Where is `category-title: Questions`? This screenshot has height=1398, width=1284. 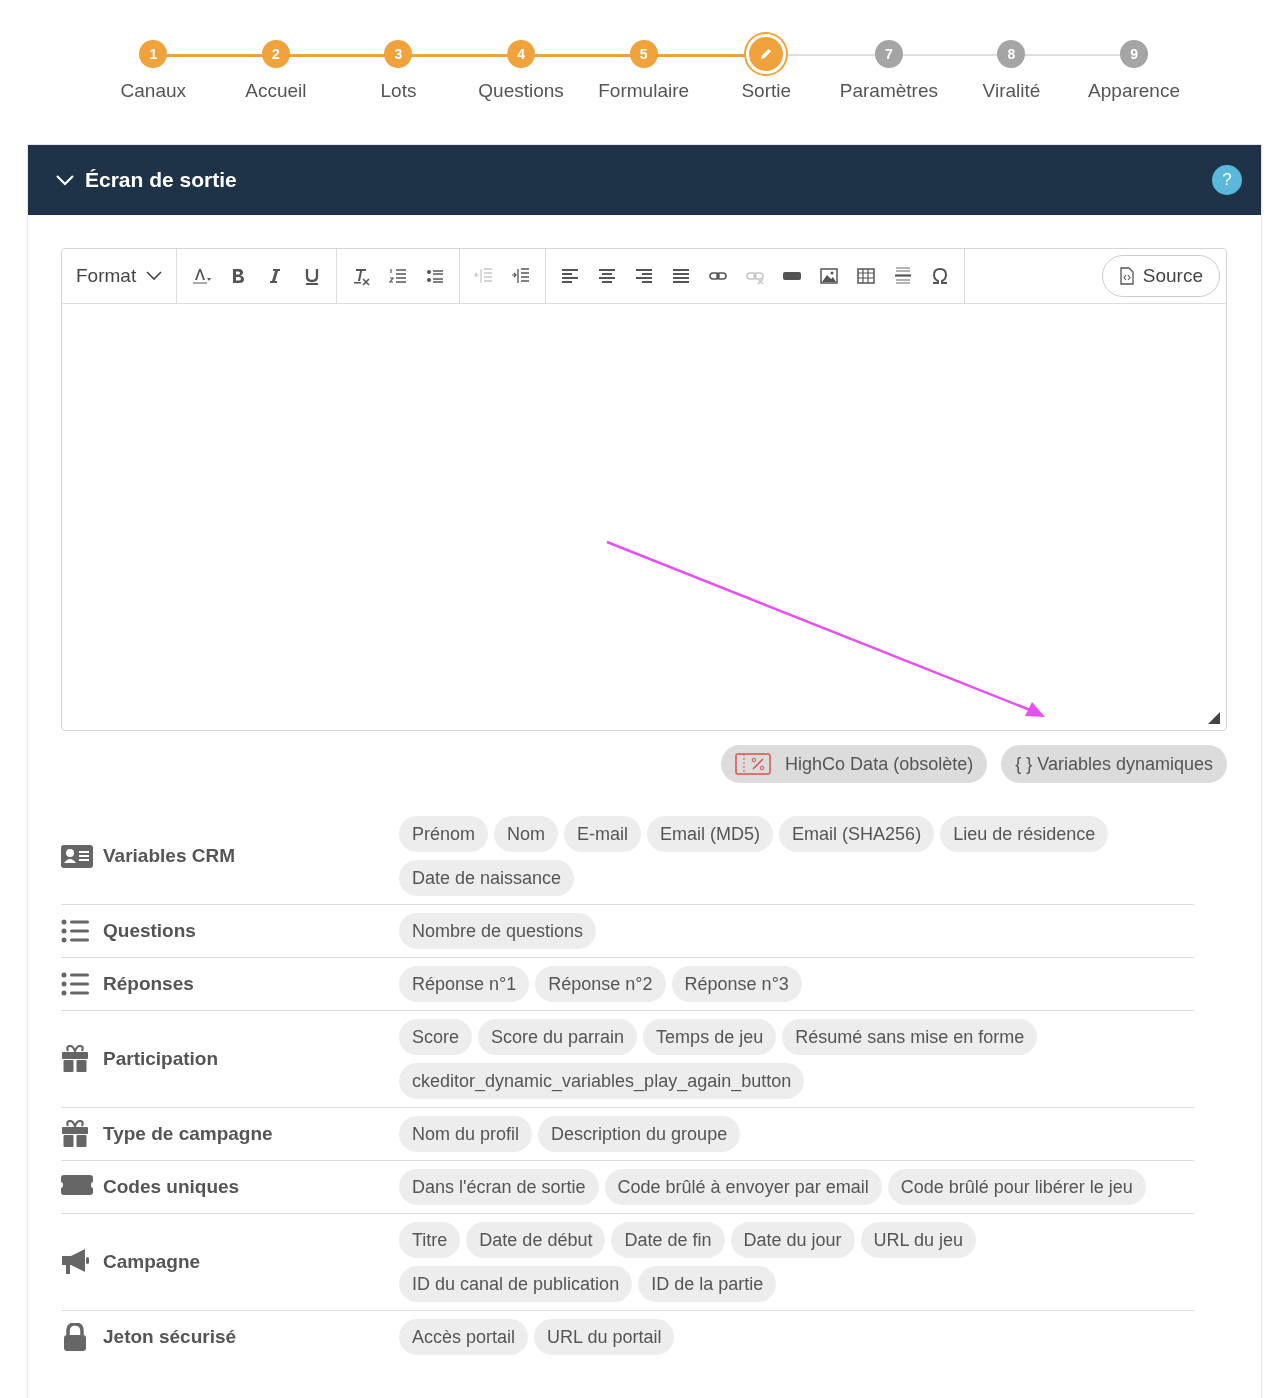
category-title: Questions is located at coordinates (149, 931).